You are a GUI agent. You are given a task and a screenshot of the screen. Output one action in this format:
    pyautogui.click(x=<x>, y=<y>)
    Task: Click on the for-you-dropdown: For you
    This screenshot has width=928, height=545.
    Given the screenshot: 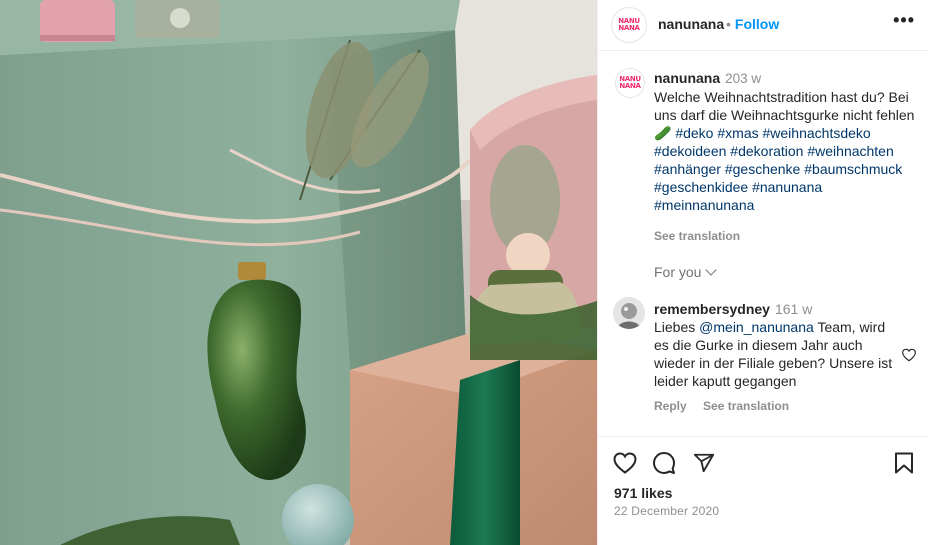 What is the action you would take?
    pyautogui.click(x=686, y=272)
    